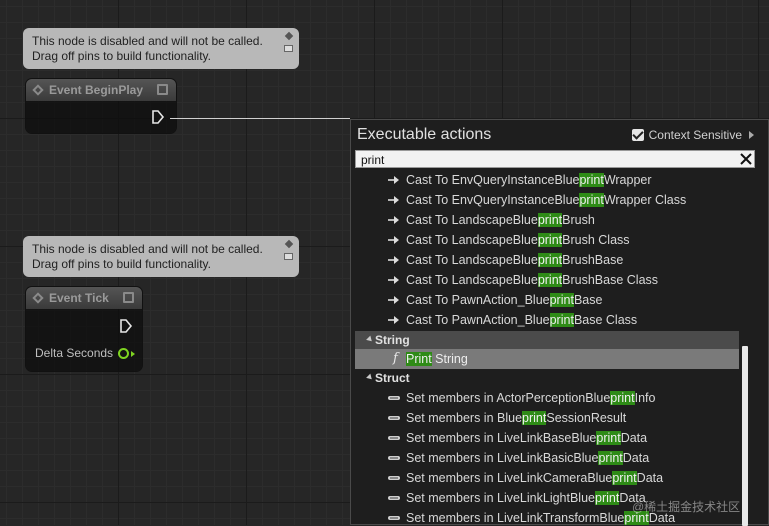 This screenshot has height=526, width=769. What do you see at coordinates (610, 280) in the screenshot?
I see `label-text: BrushBase Class` at bounding box center [610, 280].